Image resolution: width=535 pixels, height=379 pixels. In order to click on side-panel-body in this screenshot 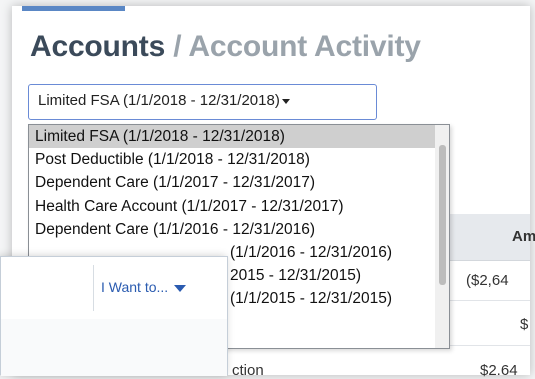, I will do `click(114, 347)`.